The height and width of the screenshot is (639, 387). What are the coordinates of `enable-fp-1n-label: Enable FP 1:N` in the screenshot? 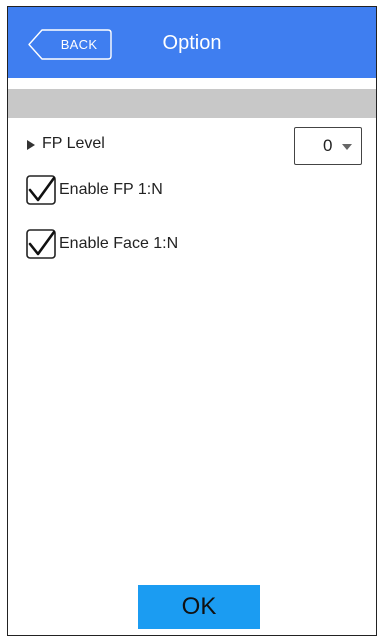 It's located at (111, 189).